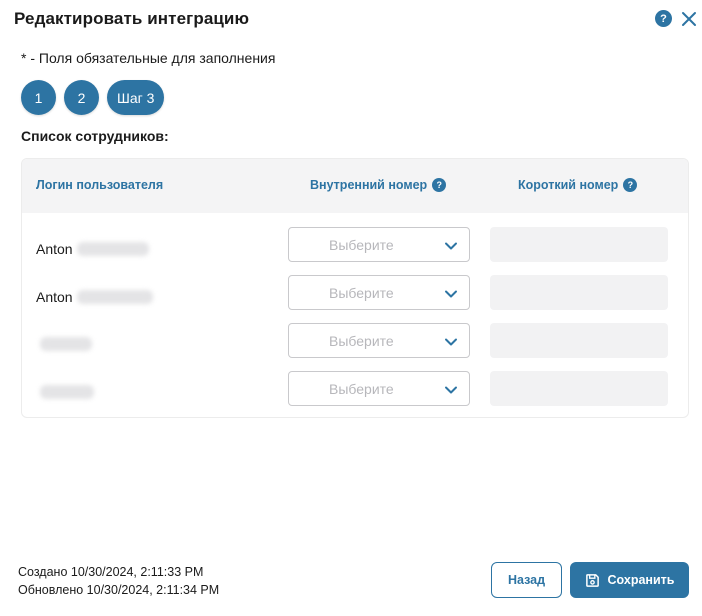  Describe the element at coordinates (568, 185) in the screenshot. I see `column-header-short-label: Короткий номер` at that location.